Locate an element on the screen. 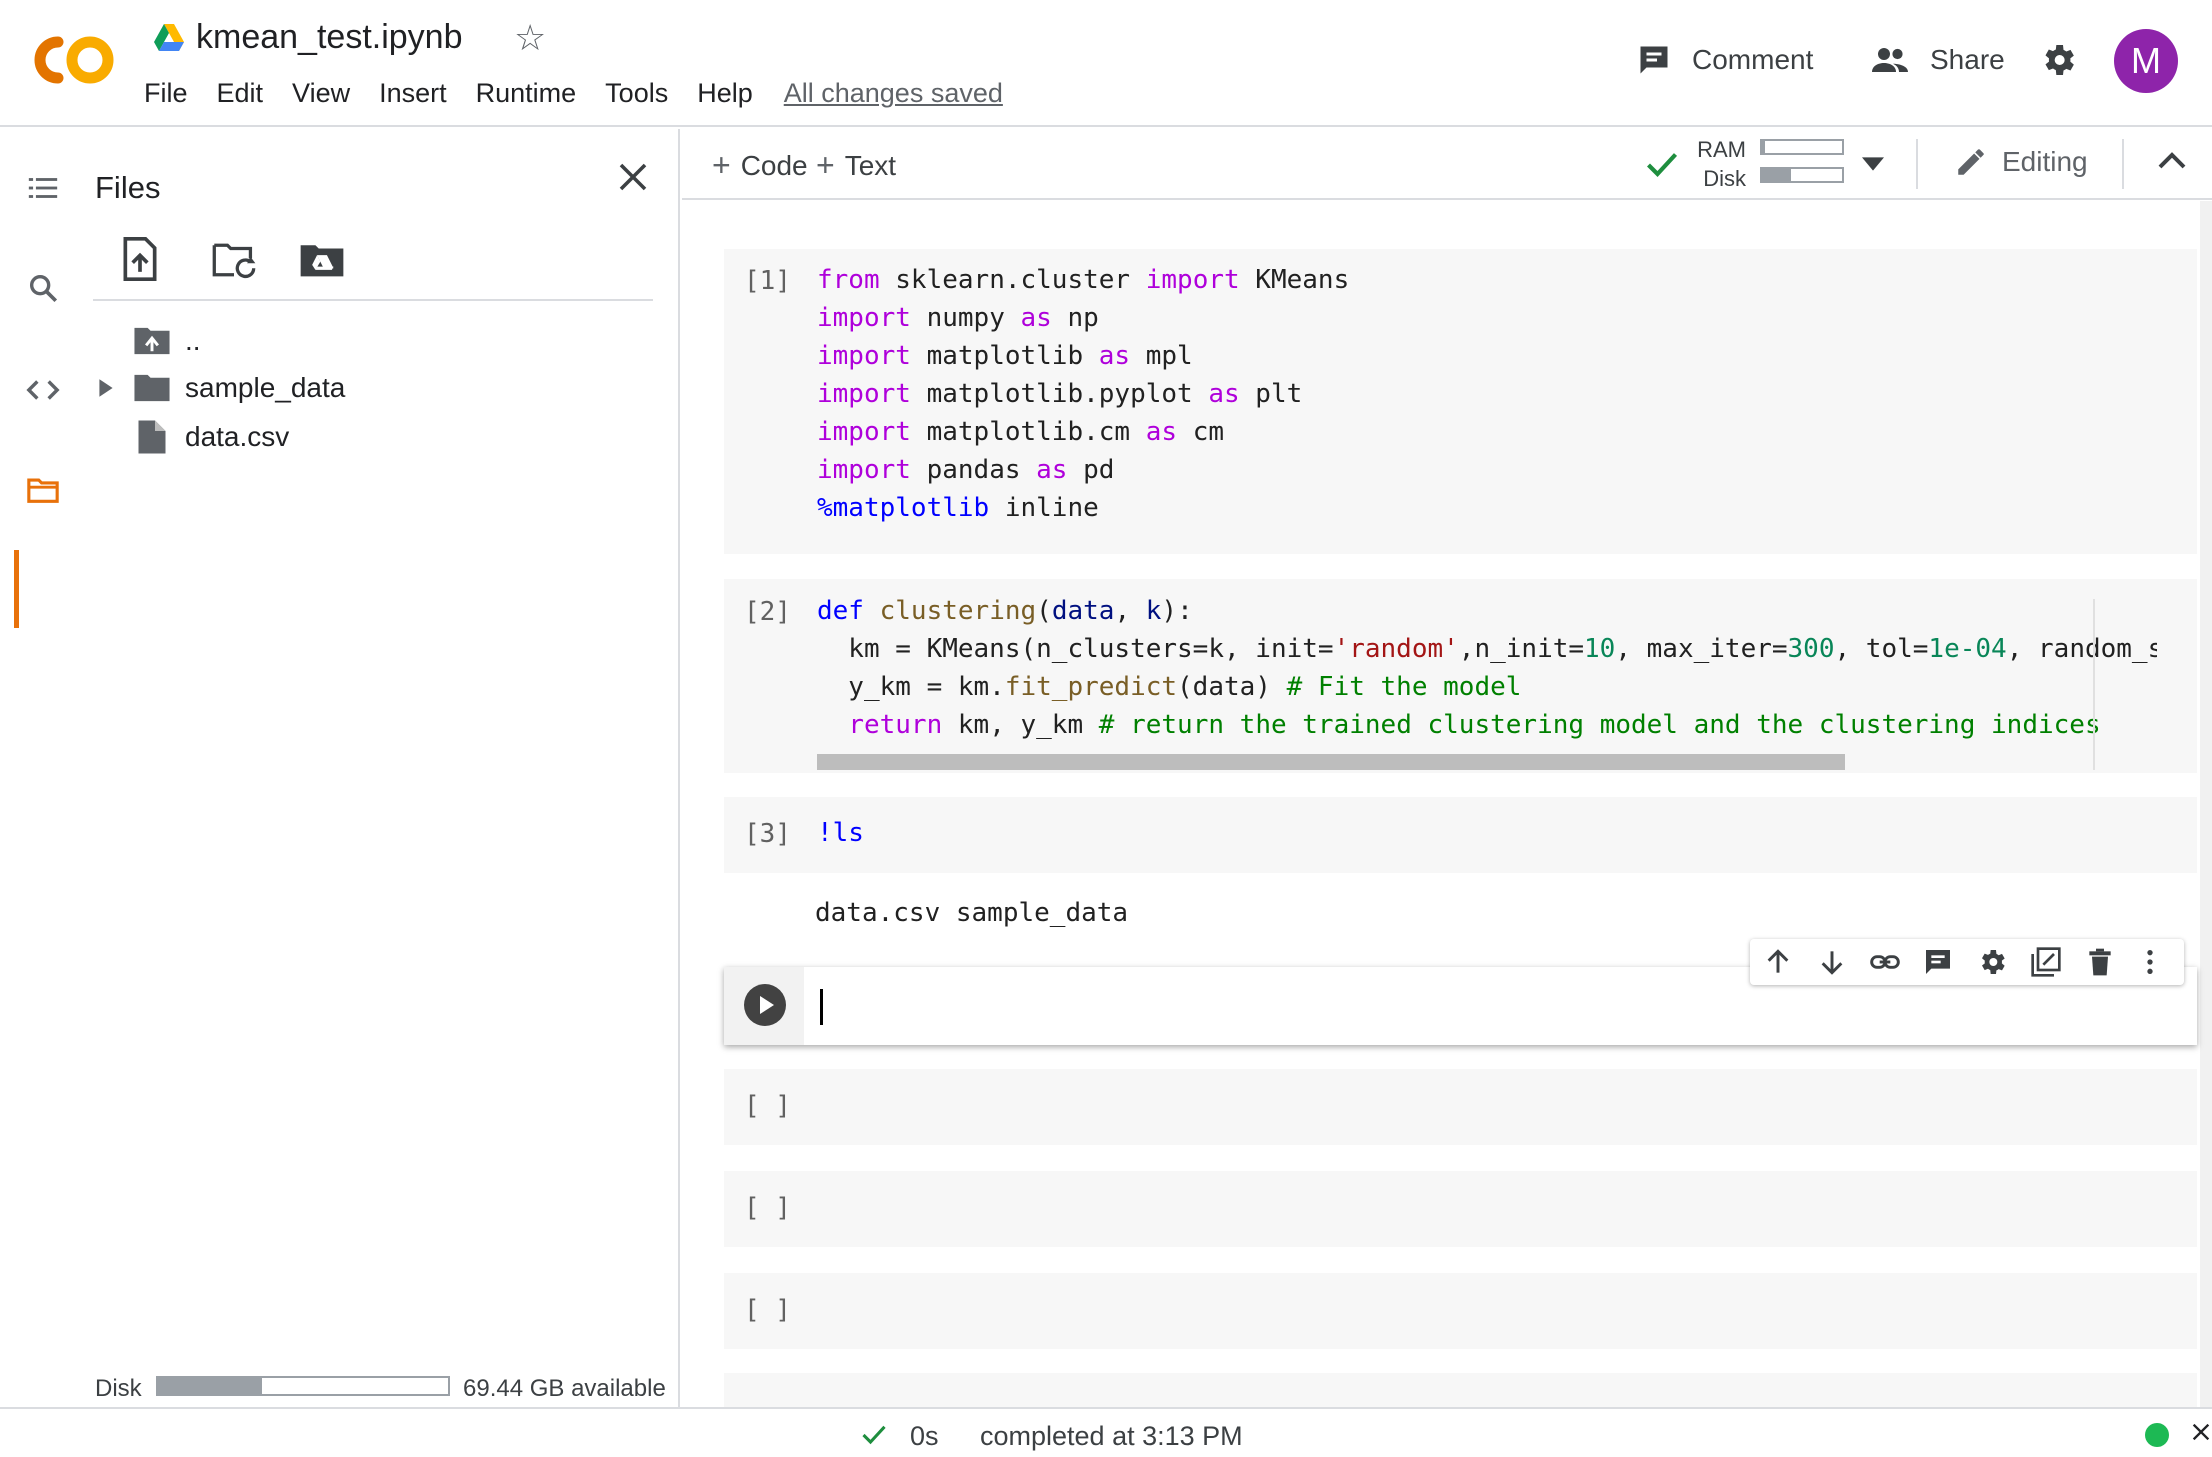  connected-check-icon is located at coordinates (1662, 165).